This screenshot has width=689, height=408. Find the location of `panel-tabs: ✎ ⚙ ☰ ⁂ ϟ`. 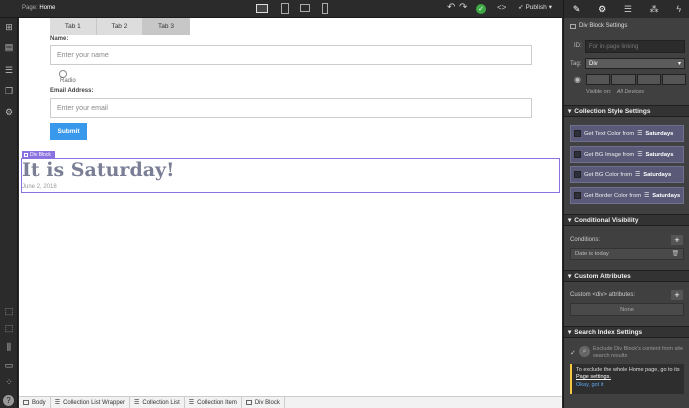

panel-tabs: ✎ ⚙ ☰ ⁂ ϟ is located at coordinates (626, 9).